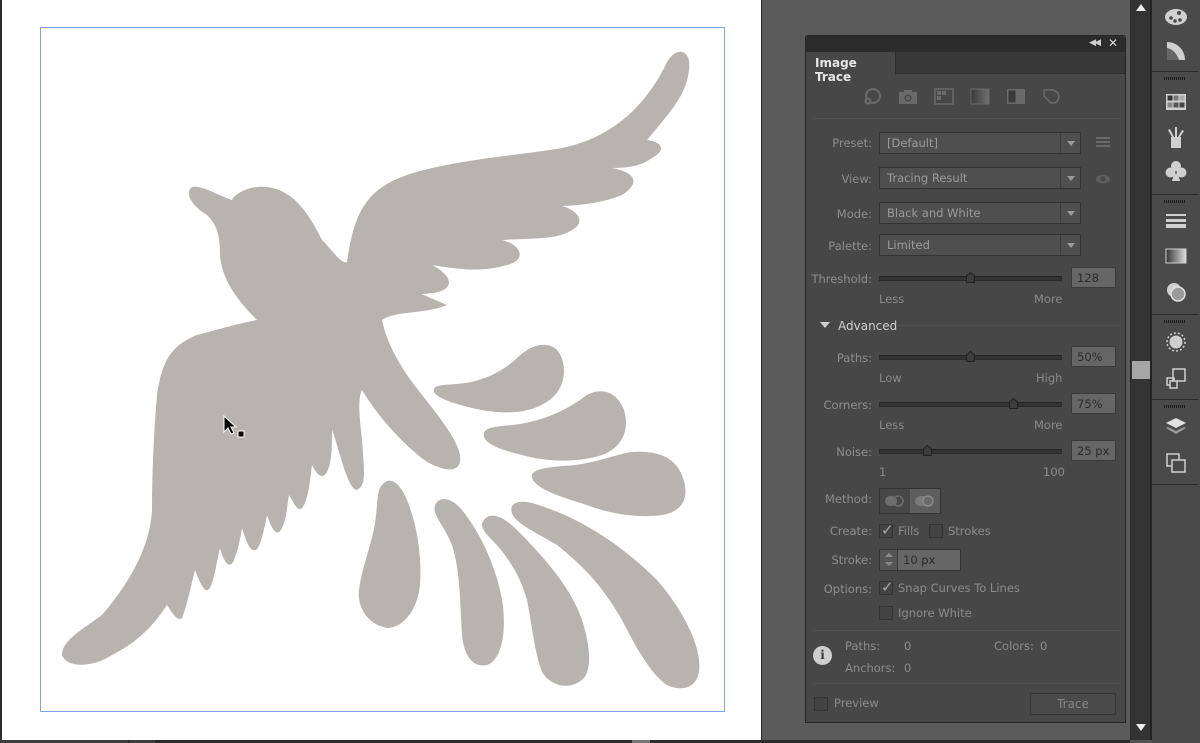  What do you see at coordinates (895, 501) in the screenshot?
I see `method-abutting-button` at bounding box center [895, 501].